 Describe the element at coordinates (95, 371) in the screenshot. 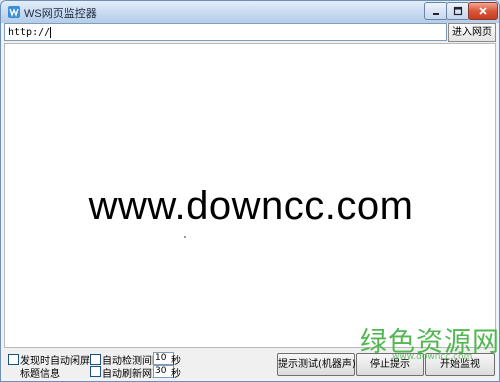

I see `auto-refresh-checkbox` at that location.